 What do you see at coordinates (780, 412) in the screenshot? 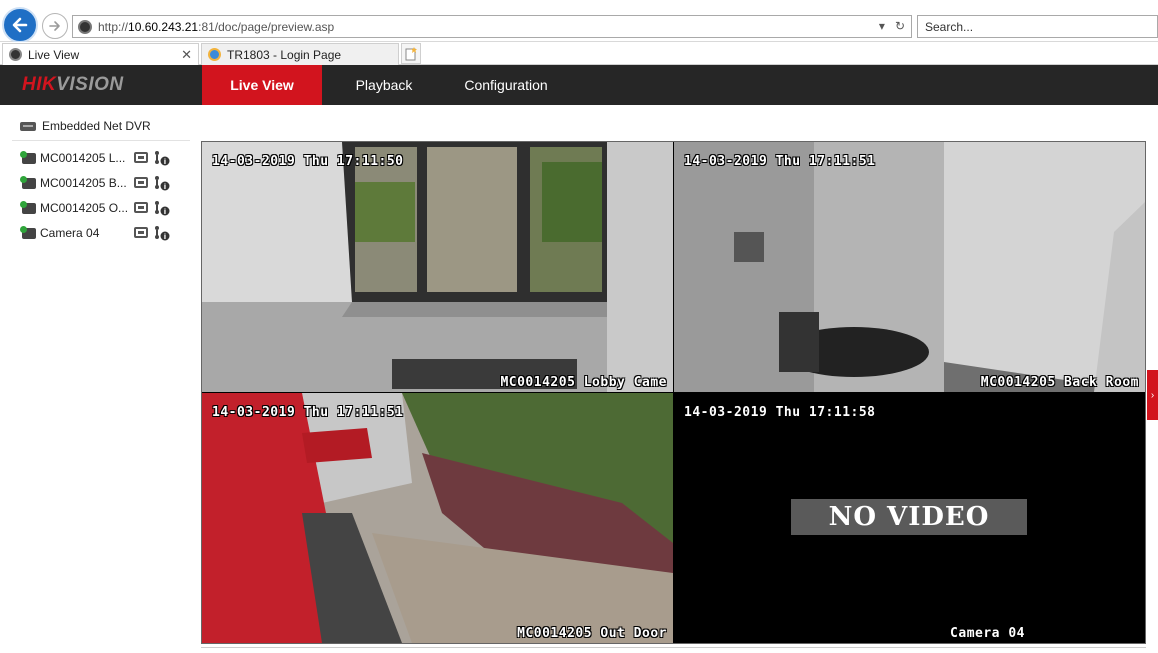
I see `timestamp-osd: 14-03-2019 Thu 17:11:58` at bounding box center [780, 412].